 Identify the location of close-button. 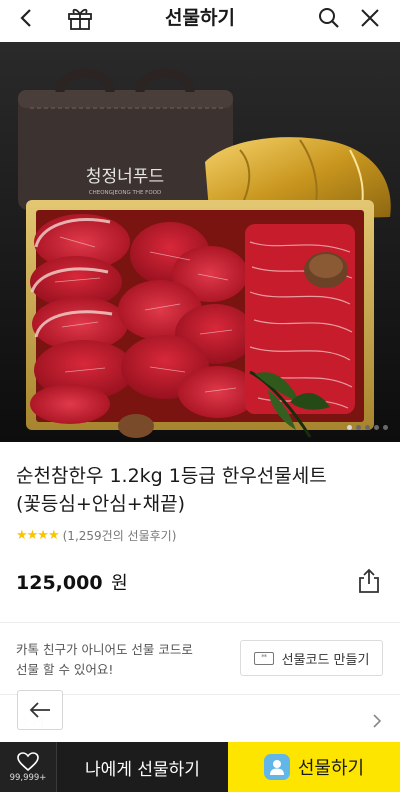
(370, 18).